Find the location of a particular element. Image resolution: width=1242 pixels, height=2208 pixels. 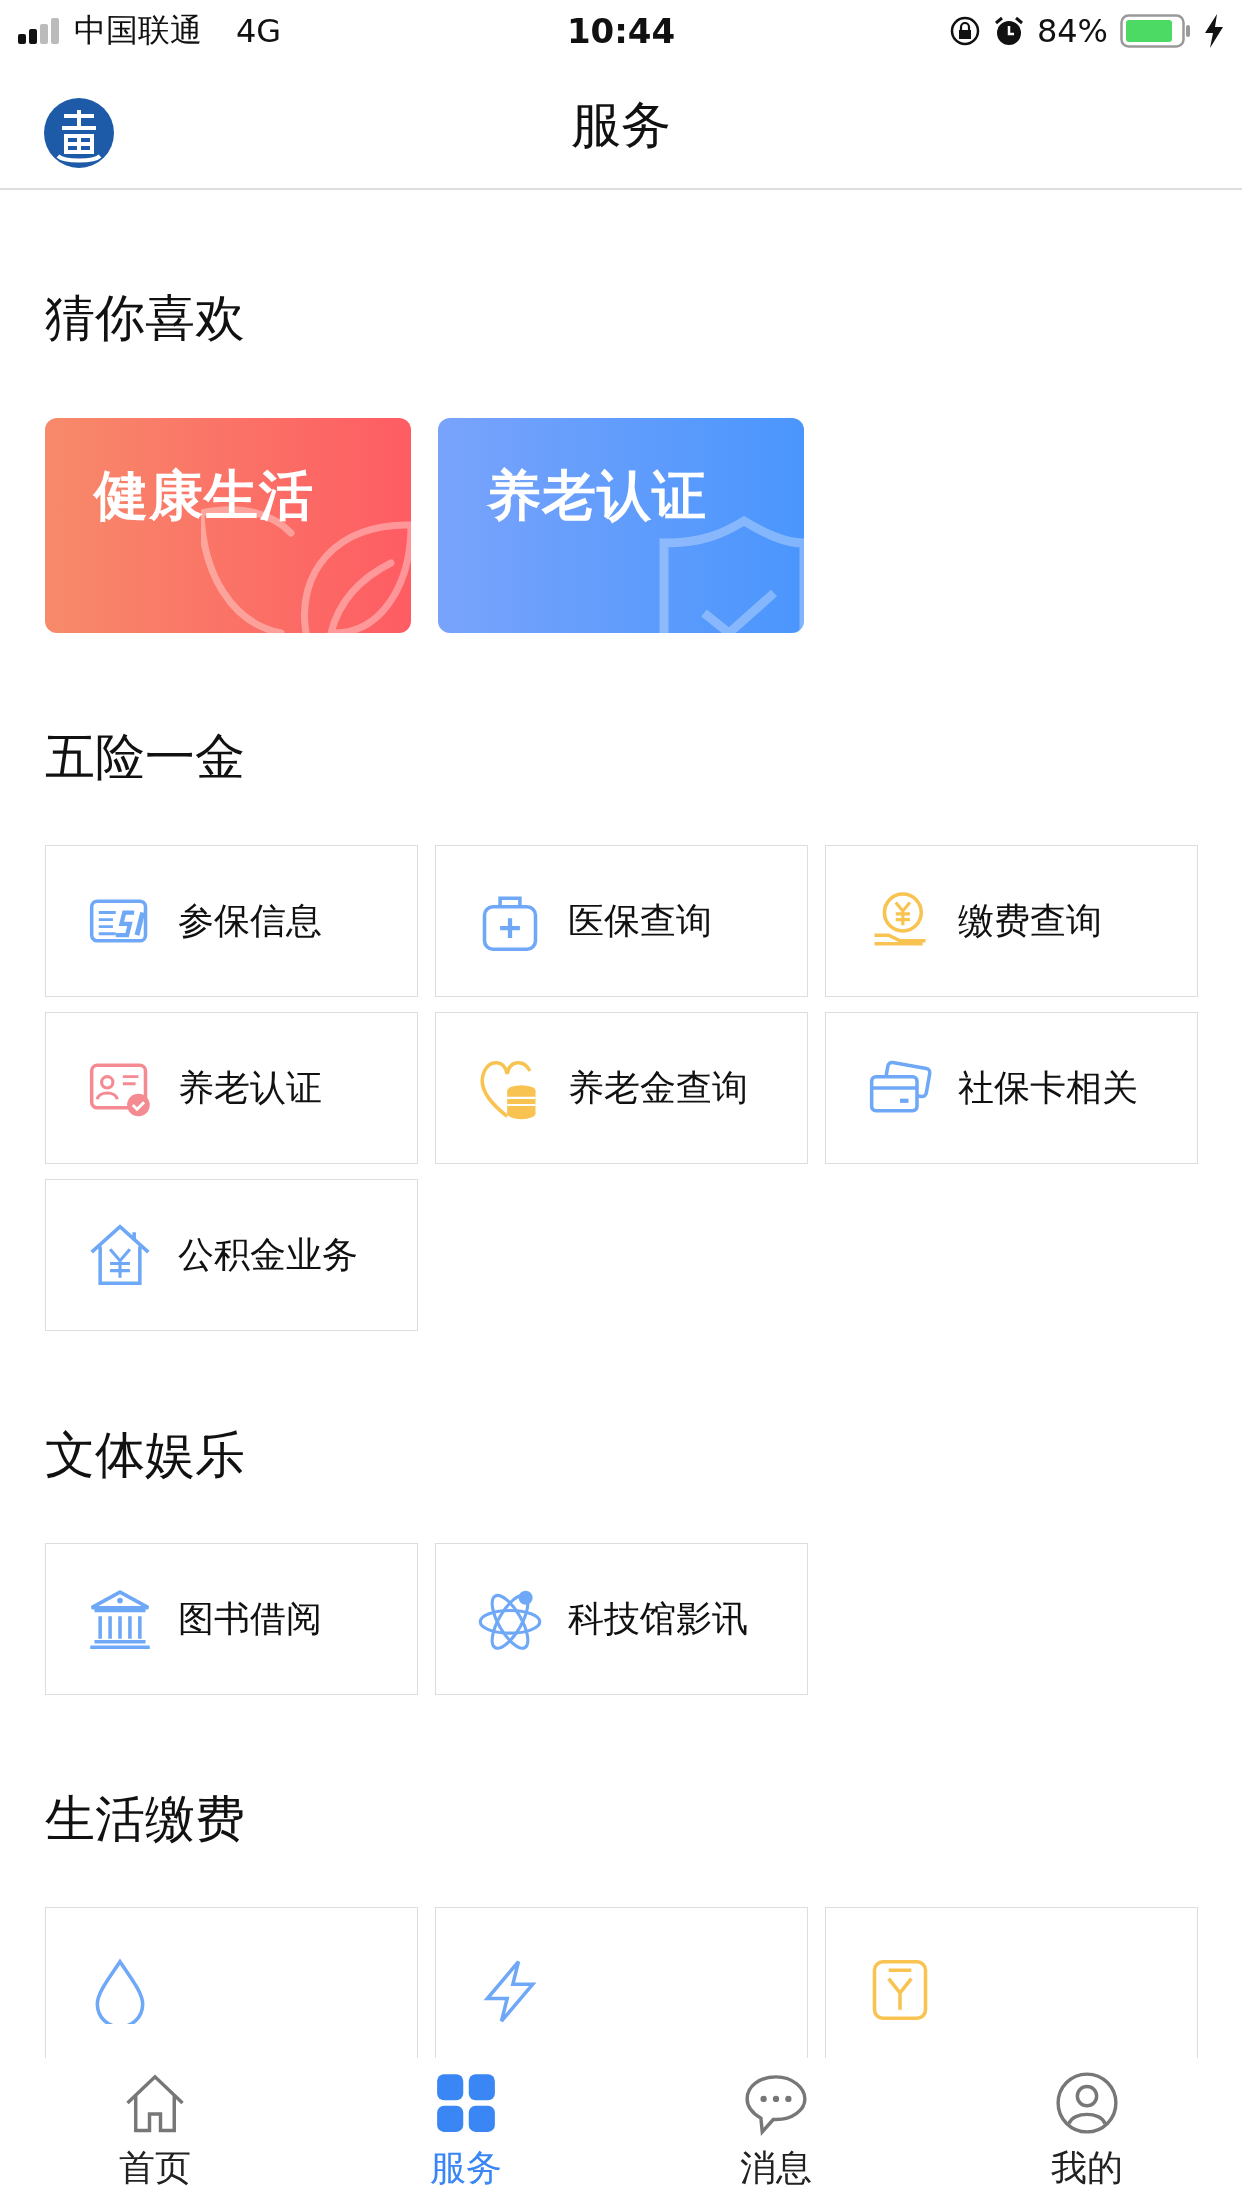

service-tile: 医保查询 is located at coordinates (621, 921).